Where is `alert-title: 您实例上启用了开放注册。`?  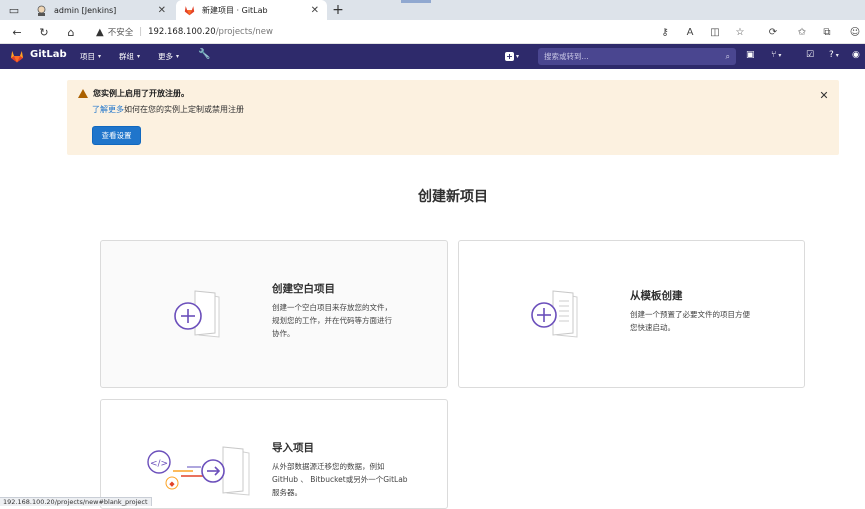 alert-title: 您实例上启用了开放注册。 is located at coordinates (133, 93).